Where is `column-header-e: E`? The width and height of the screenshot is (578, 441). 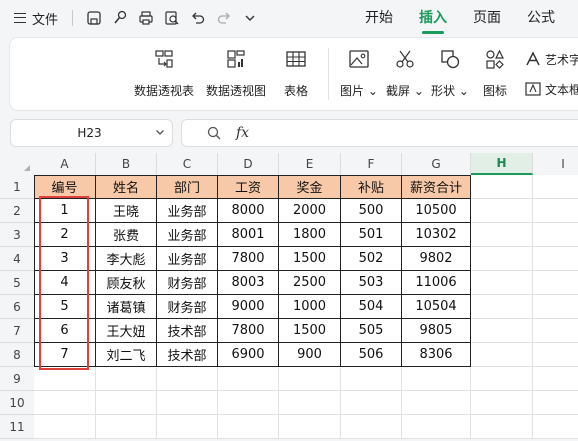
column-header-e: E is located at coordinates (310, 164).